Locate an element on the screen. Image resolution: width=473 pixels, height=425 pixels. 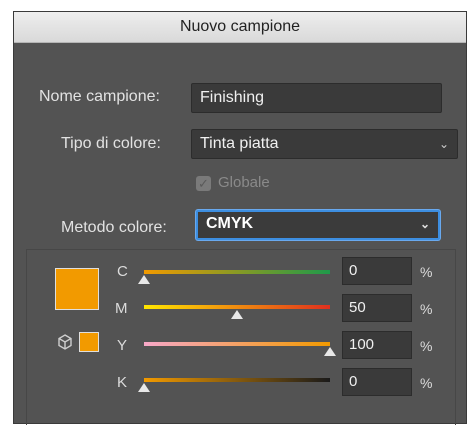
channel-c-slider is located at coordinates (237, 272).